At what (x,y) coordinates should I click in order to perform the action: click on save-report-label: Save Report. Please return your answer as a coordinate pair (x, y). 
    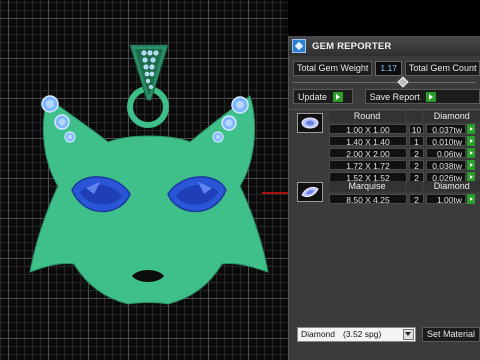
    Looking at the image, I should click on (394, 96).